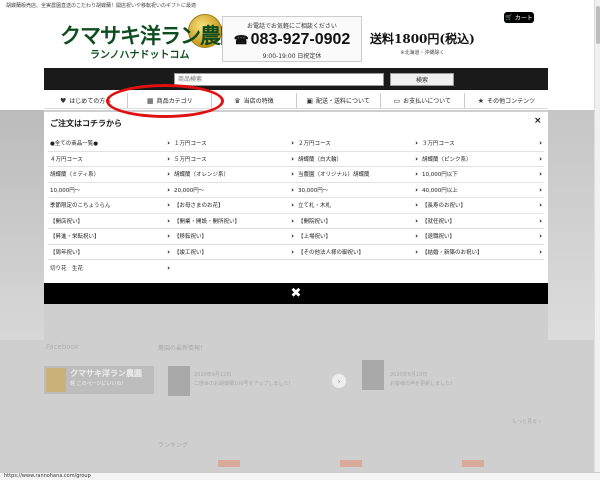 The image size is (600, 480). What do you see at coordinates (482, 236) in the screenshot?
I see `category-link: 【退職祝い】 ›` at bounding box center [482, 236].